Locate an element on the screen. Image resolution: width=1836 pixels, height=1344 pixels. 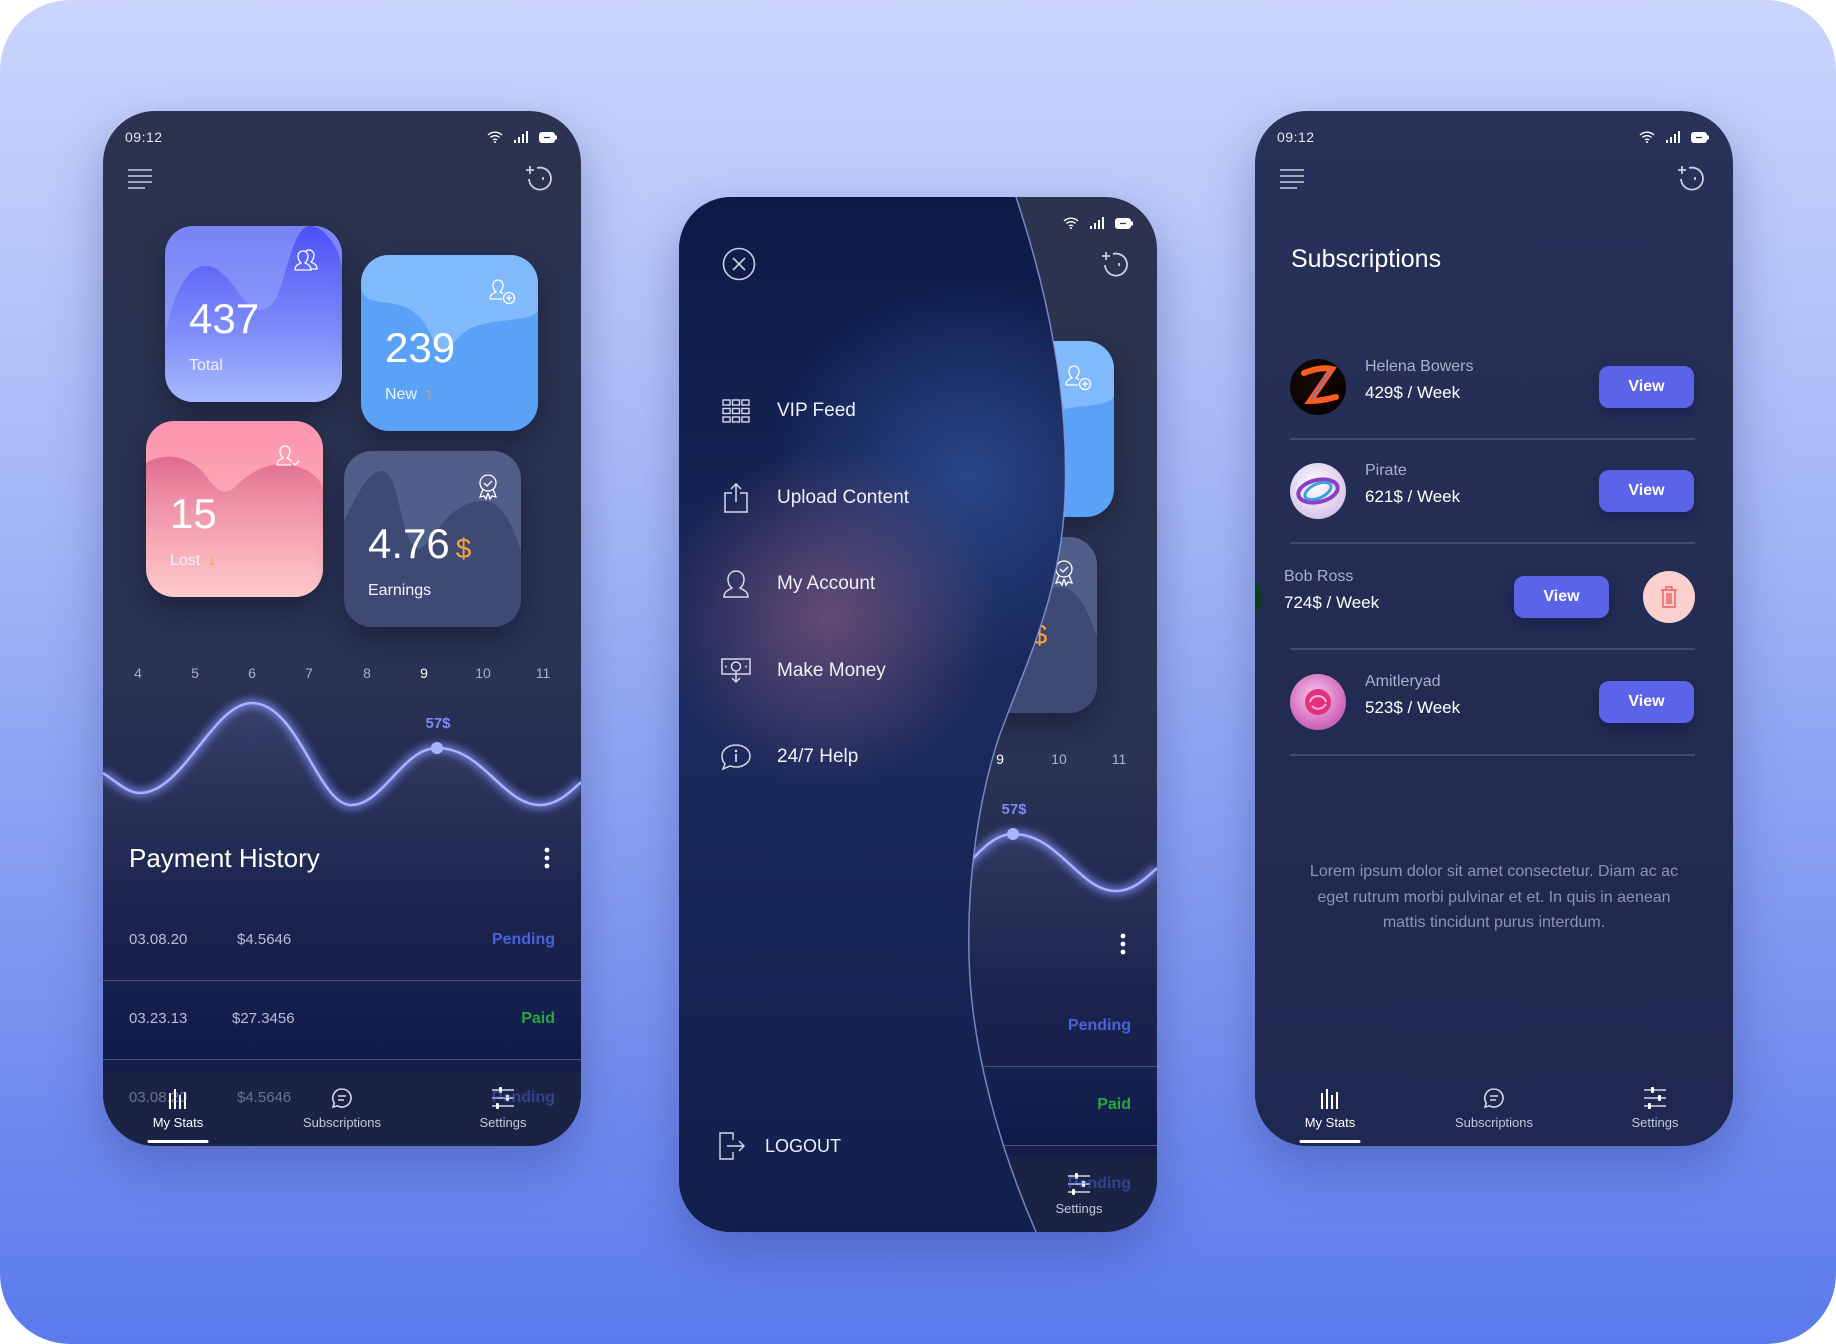
menu-item-make-money: Make Money is located at coordinates (800, 671).